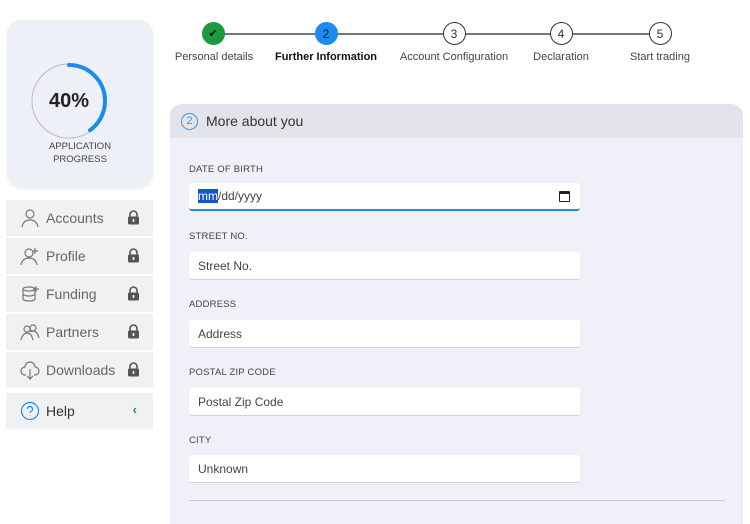 The height and width of the screenshot is (524, 750). What do you see at coordinates (213, 304) in the screenshot?
I see `address-label: ADDRESS` at bounding box center [213, 304].